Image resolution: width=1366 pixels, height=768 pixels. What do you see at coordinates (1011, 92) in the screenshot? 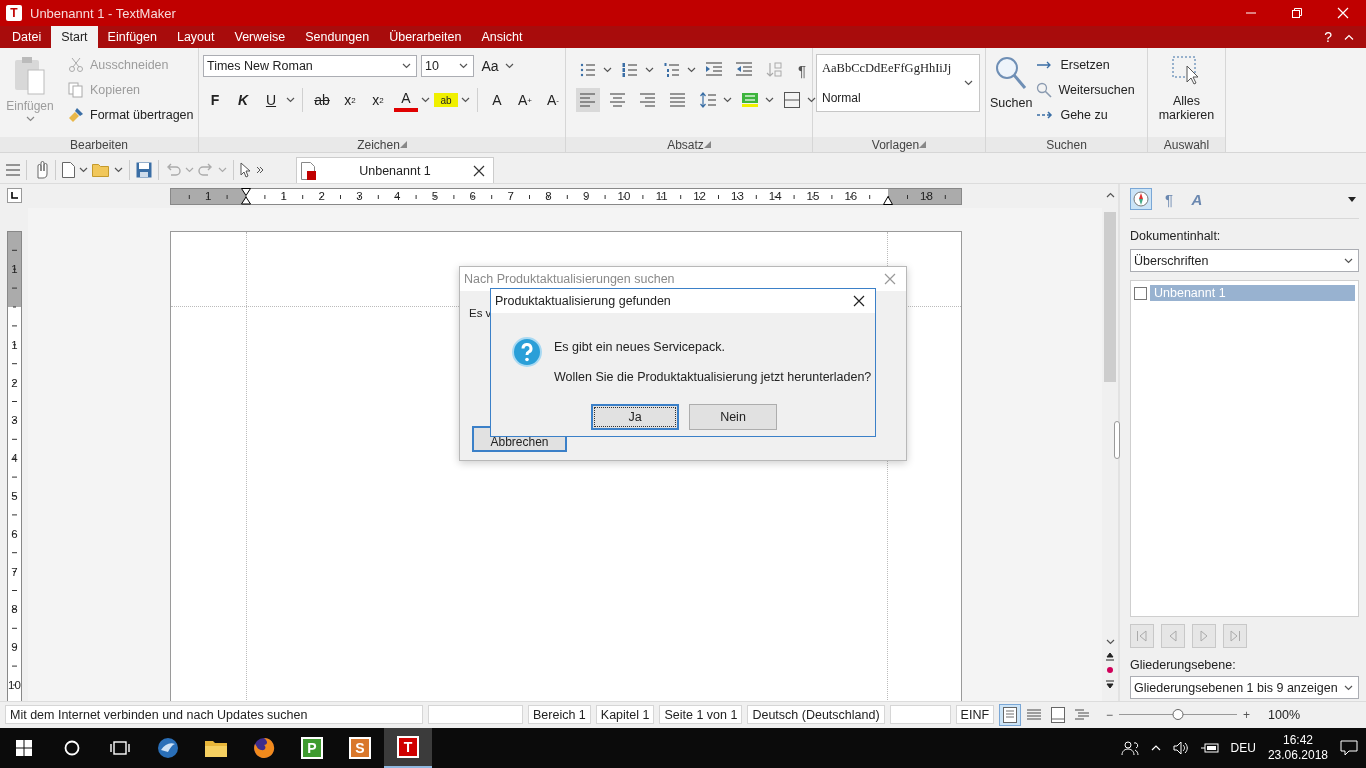
I see `search-button: Suchen` at bounding box center [1011, 92].